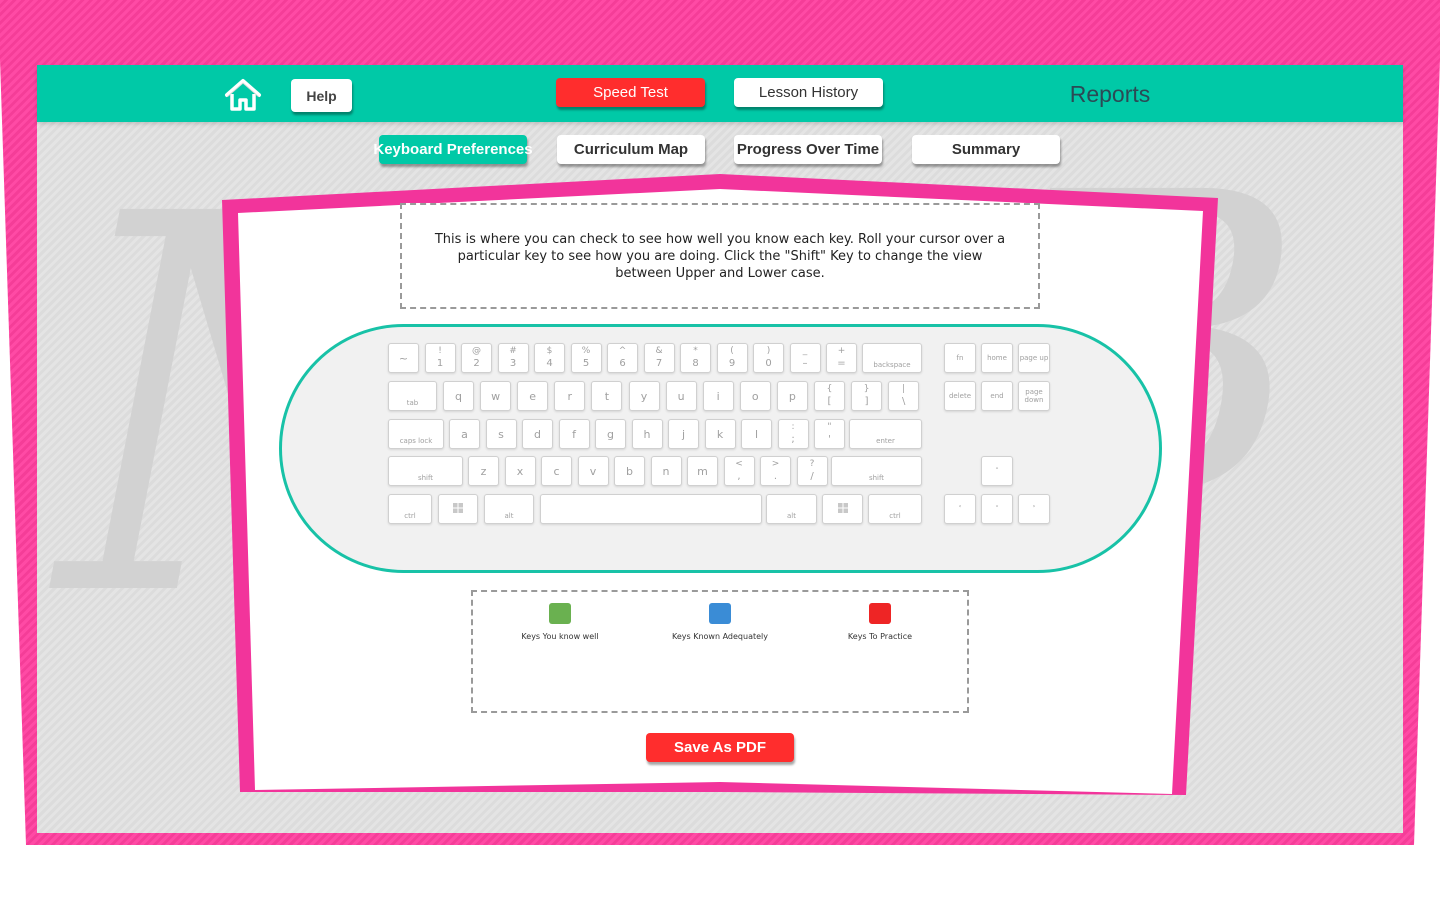  What do you see at coordinates (755, 396) in the screenshot?
I see `key: o` at bounding box center [755, 396].